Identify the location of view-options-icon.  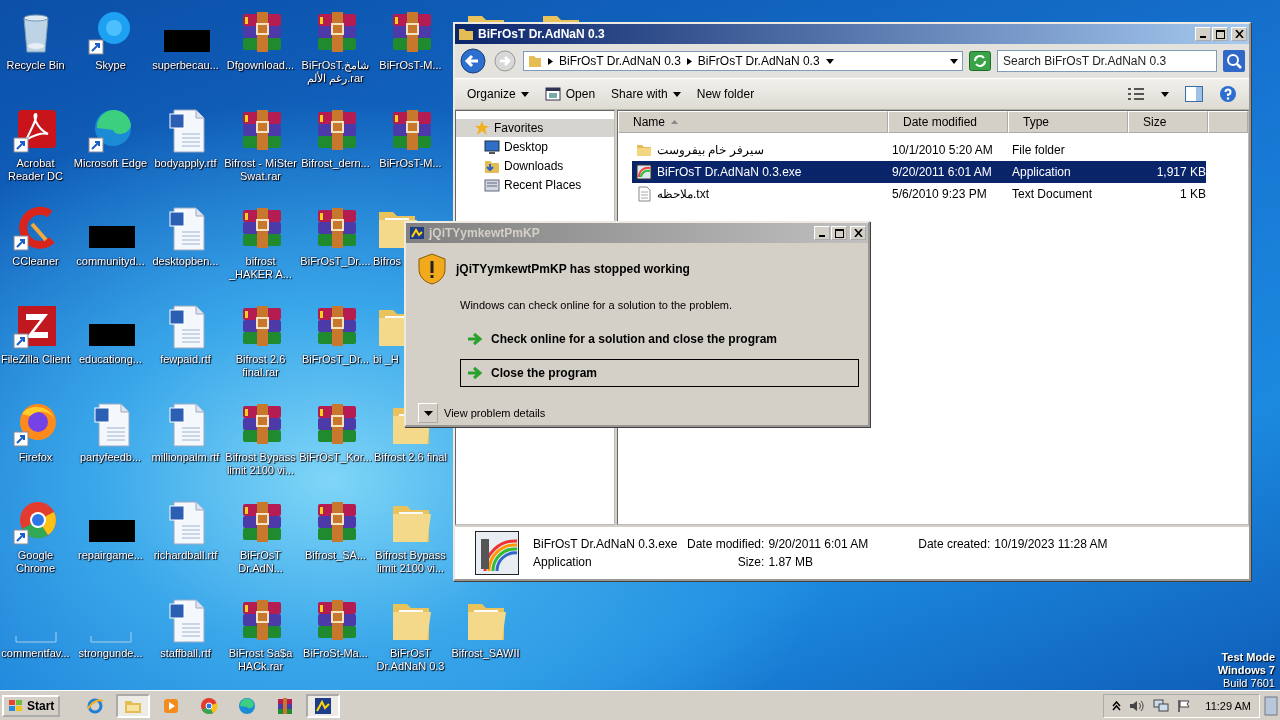
(1136, 94).